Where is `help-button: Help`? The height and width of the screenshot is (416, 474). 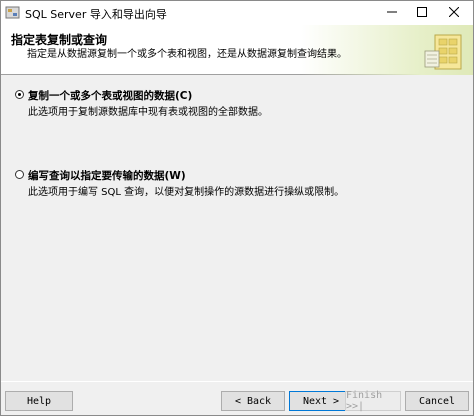 help-button: Help is located at coordinates (39, 401).